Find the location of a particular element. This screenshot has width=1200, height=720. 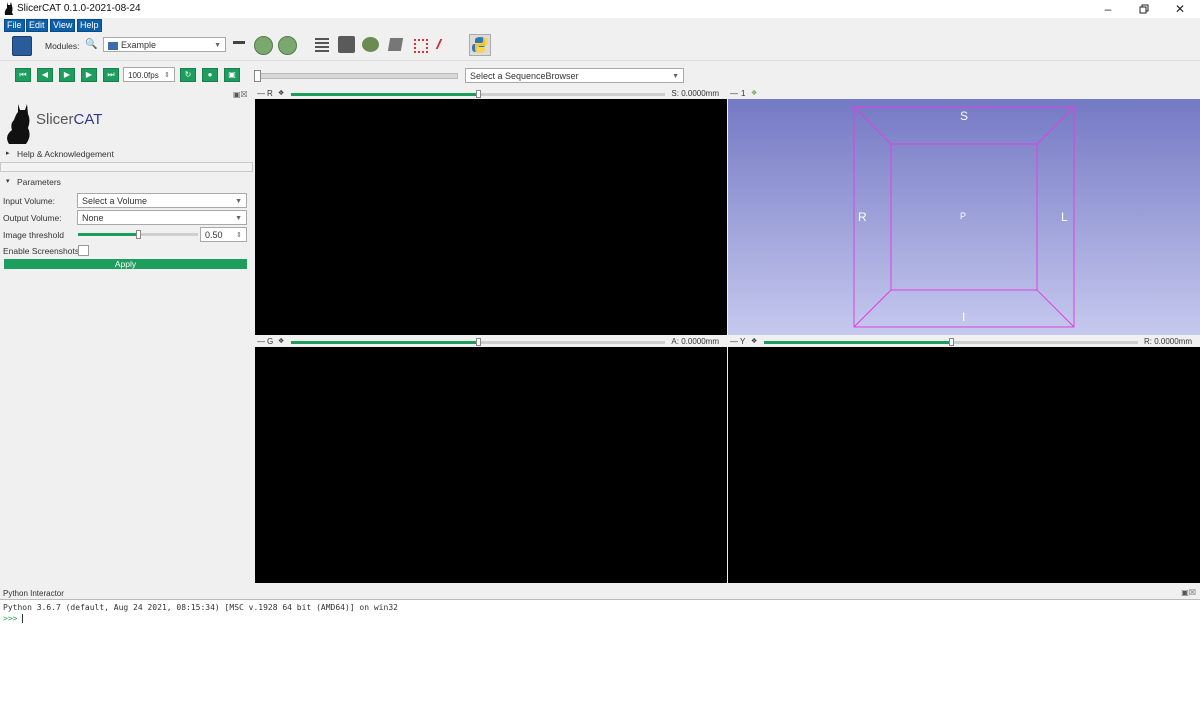

play-button: ▶ is located at coordinates (67, 75).